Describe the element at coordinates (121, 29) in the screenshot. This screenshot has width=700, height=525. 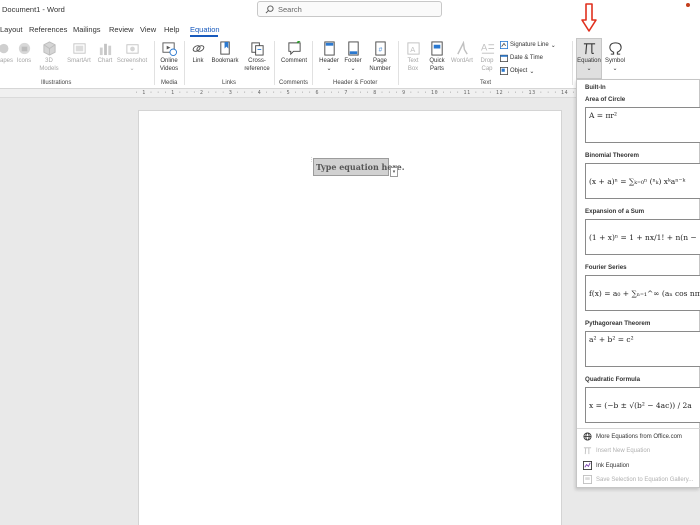
I see `tab-review: Review` at that location.